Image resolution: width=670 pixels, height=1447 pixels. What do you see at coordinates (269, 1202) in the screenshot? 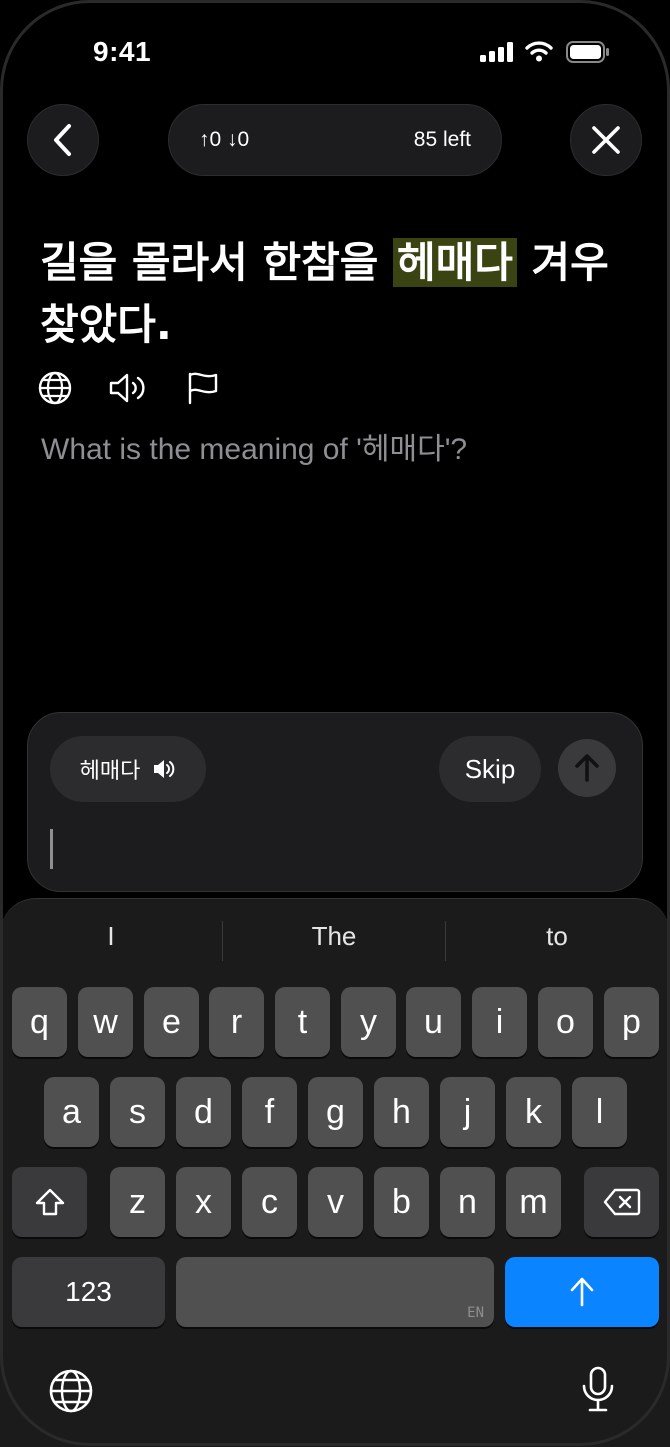
I see `key-c: c` at bounding box center [269, 1202].